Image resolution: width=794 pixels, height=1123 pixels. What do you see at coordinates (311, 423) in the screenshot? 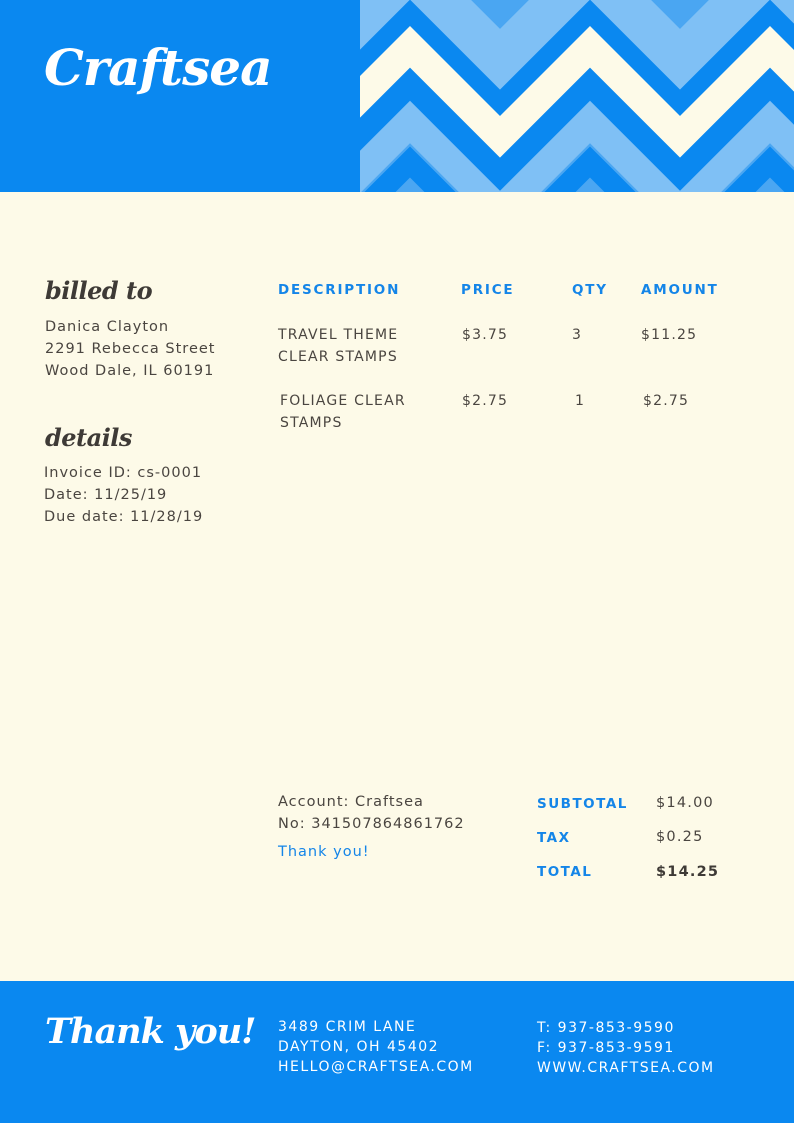
I see `item-description-line2: STAMPS` at bounding box center [311, 423].